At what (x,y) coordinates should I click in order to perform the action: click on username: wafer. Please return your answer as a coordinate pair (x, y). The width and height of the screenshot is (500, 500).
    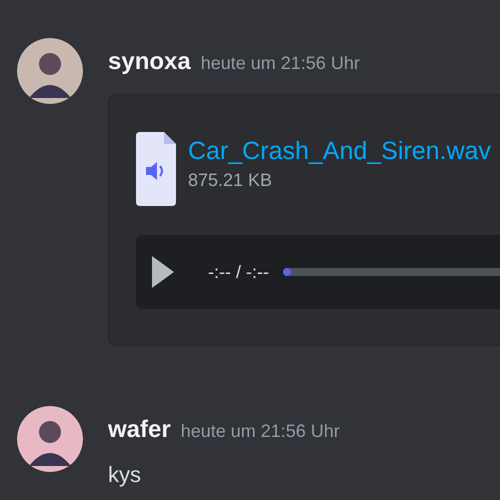
    Looking at the image, I should click on (139, 430).